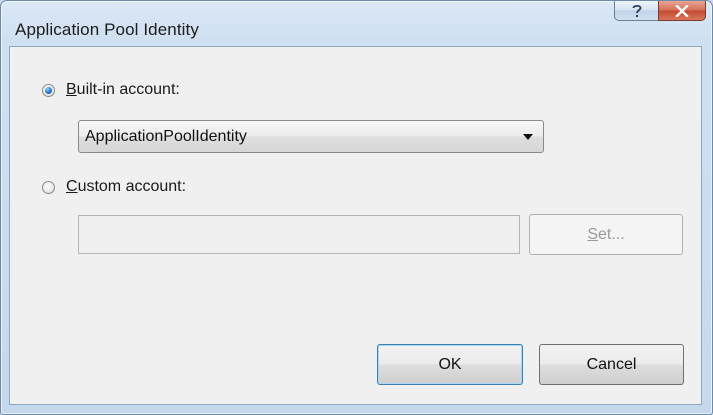 The width and height of the screenshot is (713, 415). I want to click on builtin-mnemonic: B, so click(71, 89).